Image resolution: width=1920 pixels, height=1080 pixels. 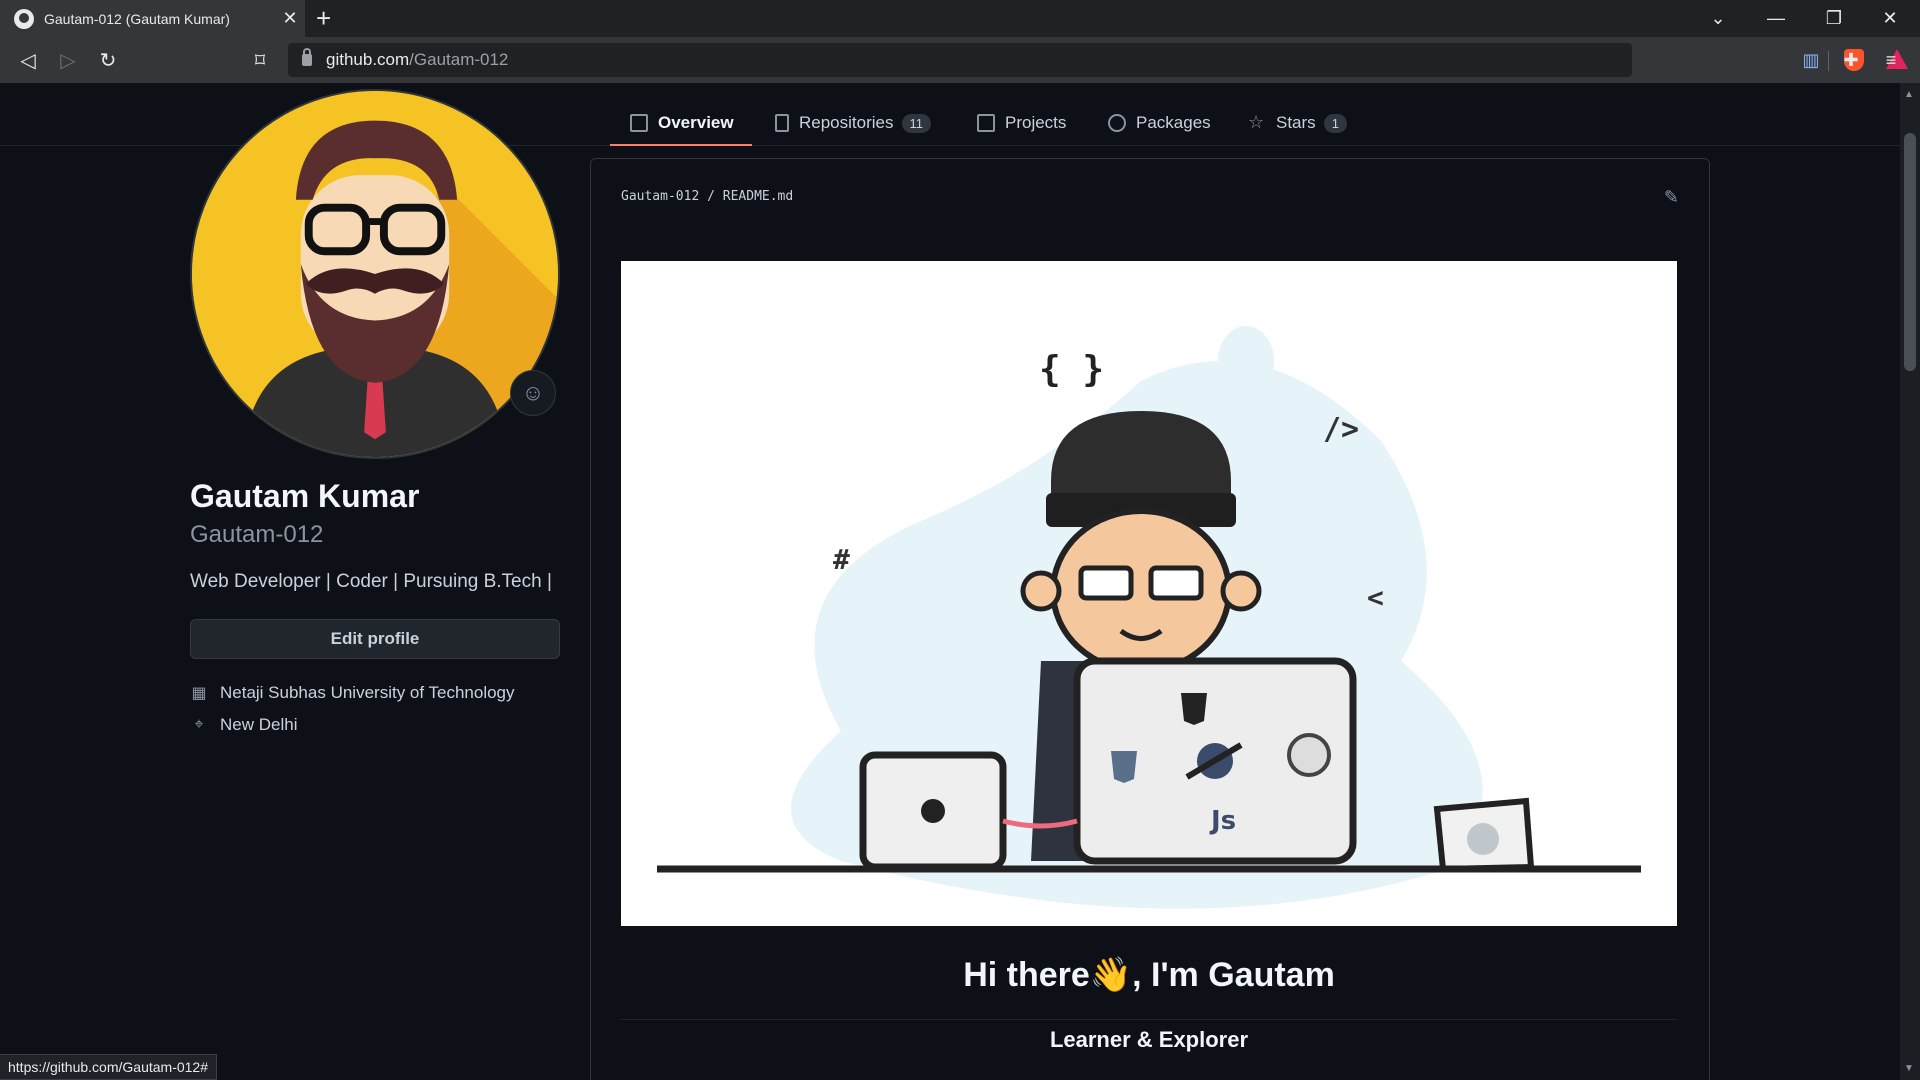 What do you see at coordinates (68, 60) in the screenshot?
I see `forward-icon: ▷` at bounding box center [68, 60].